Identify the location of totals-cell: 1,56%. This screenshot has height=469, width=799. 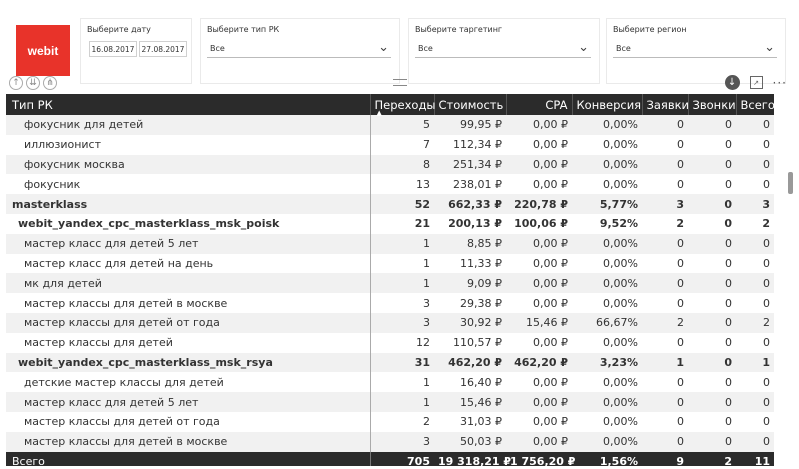
(607, 458).